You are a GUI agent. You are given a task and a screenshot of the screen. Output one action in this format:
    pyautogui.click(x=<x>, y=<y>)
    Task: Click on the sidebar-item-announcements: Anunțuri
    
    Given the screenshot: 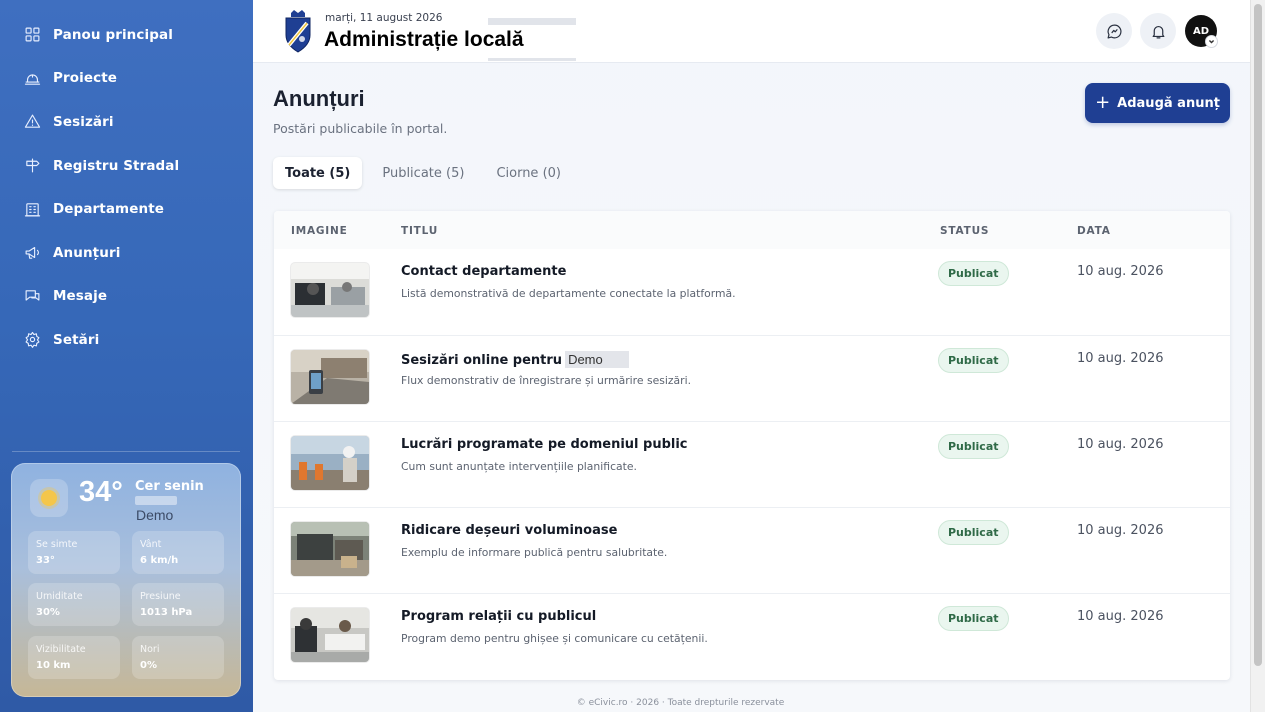 What is the action you would take?
    pyautogui.click(x=126, y=253)
    